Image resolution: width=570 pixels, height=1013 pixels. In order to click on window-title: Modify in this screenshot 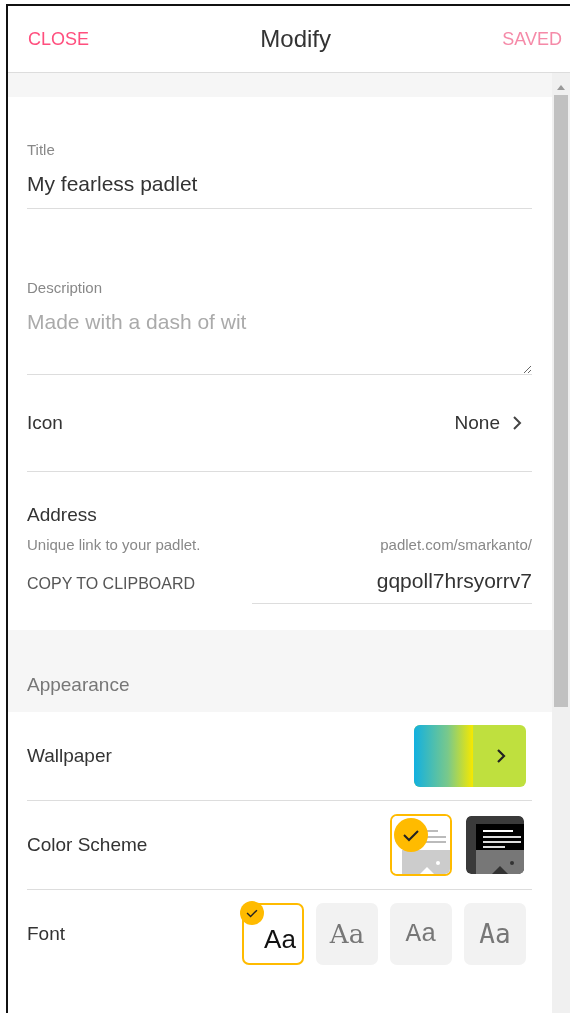, I will do `click(295, 39)`.